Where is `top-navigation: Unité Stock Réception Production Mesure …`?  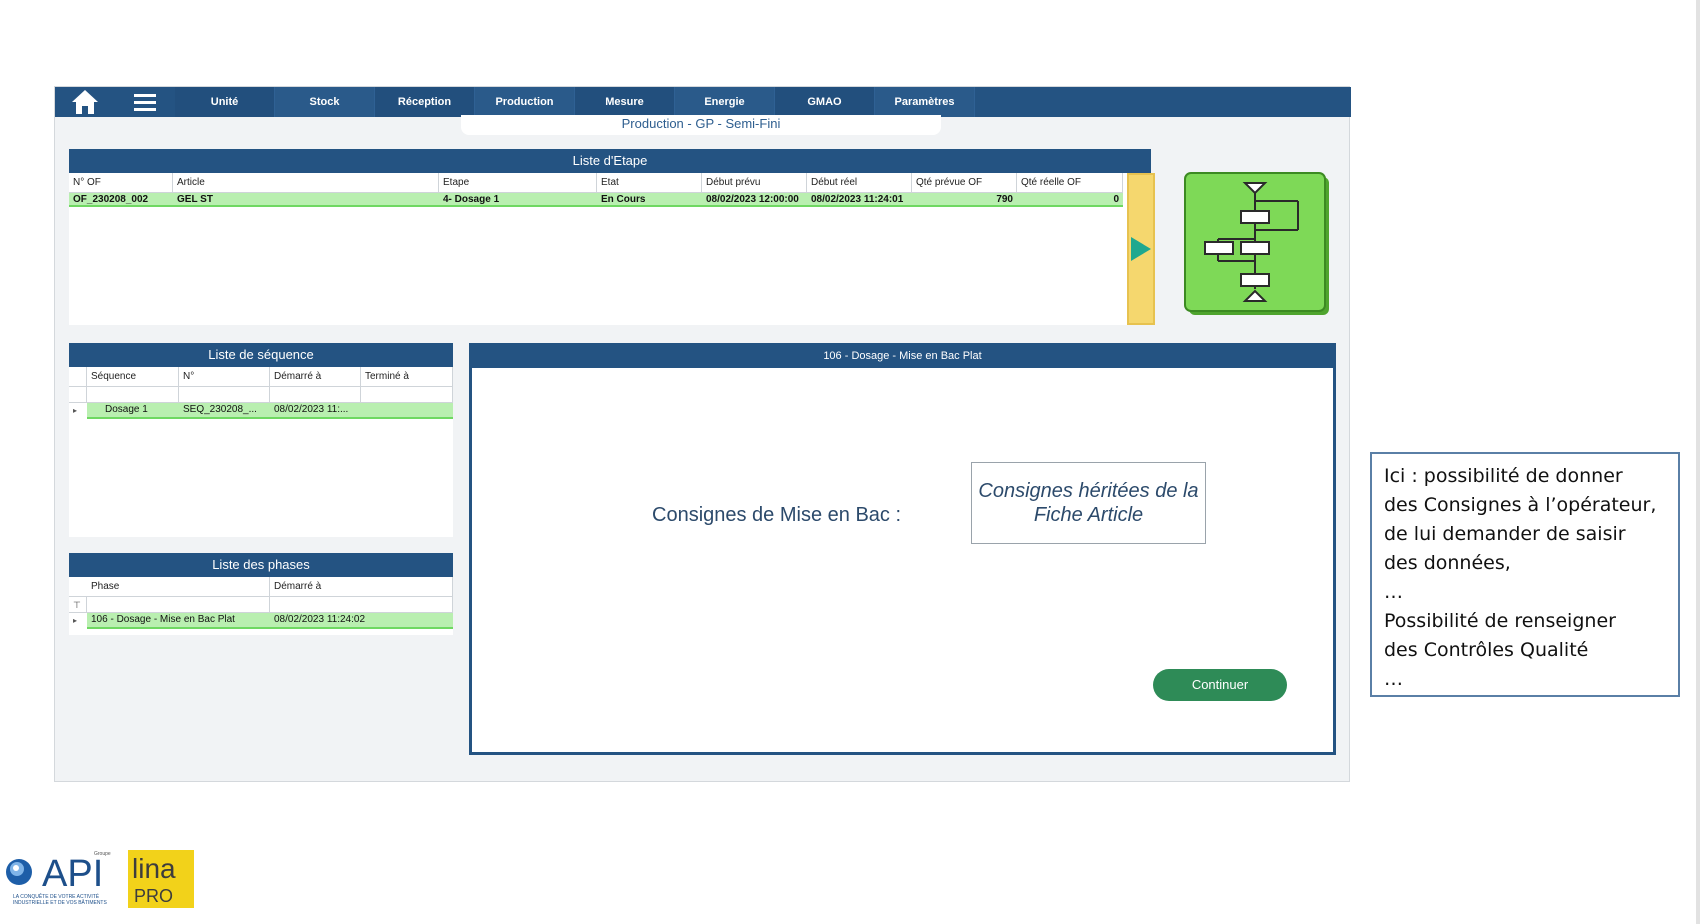
top-navigation: Unité Stock Réception Production Mesure … is located at coordinates (703, 102).